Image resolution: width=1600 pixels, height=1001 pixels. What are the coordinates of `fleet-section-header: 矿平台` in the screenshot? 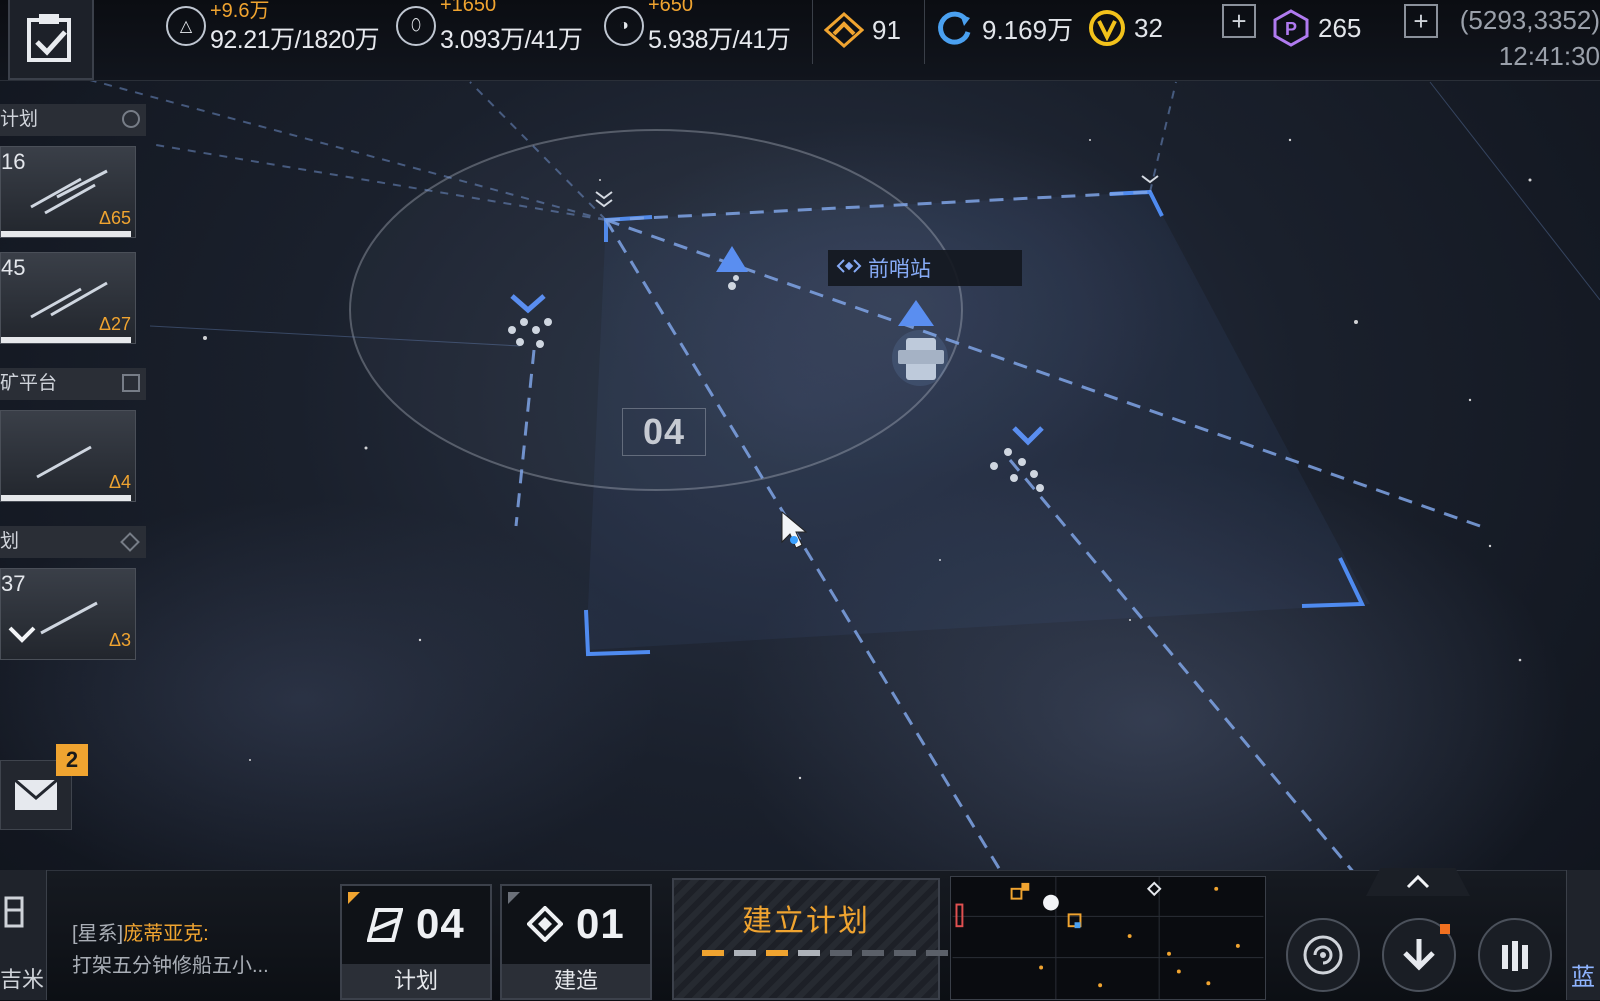 It's located at (73, 384).